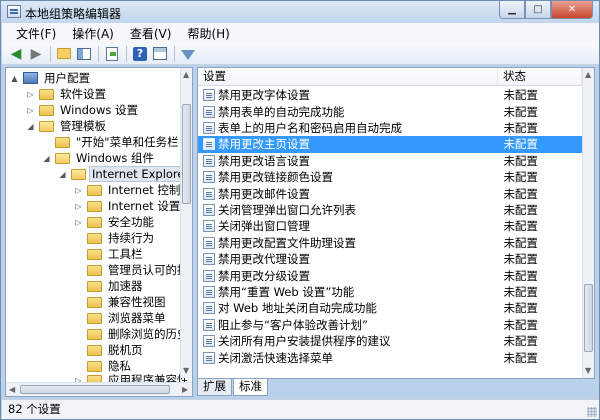  Describe the element at coordinates (14, 78) in the screenshot. I see `expand-toggle-icon: ▲` at that location.